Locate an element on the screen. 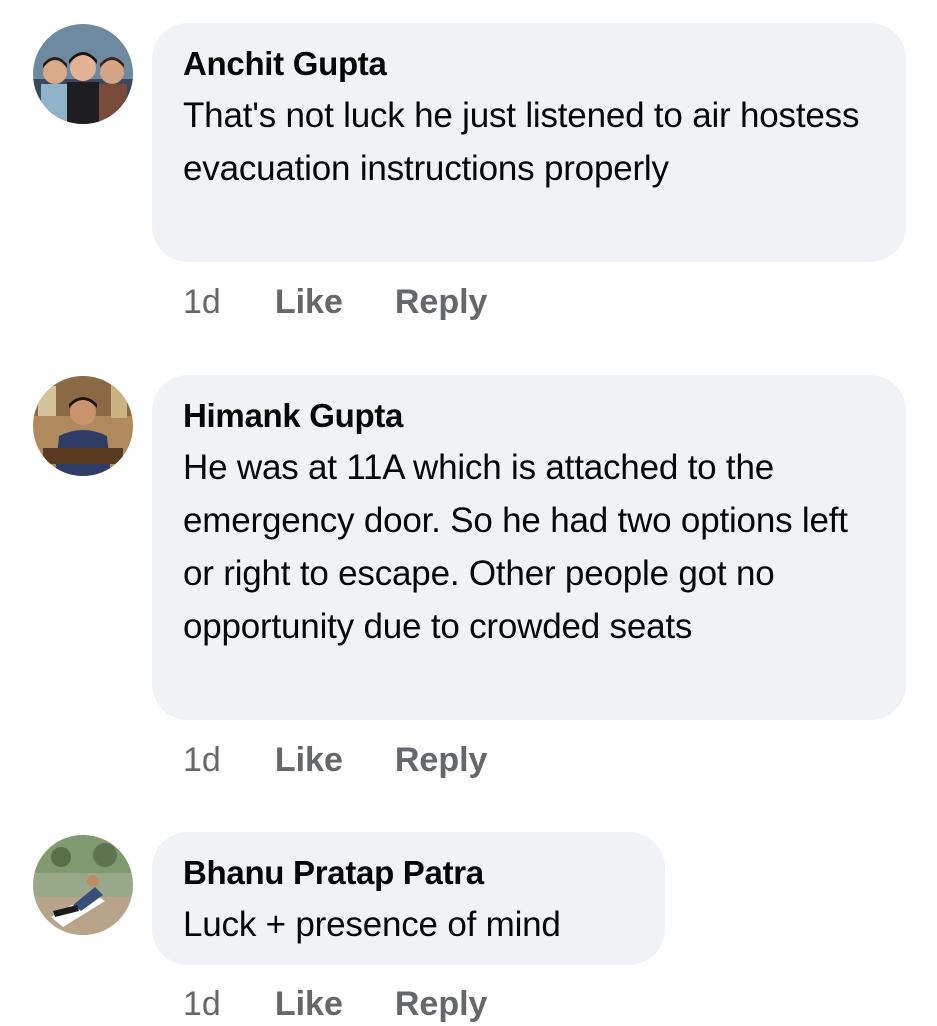  comment-author: Himank Gupta is located at coordinates (529, 416).